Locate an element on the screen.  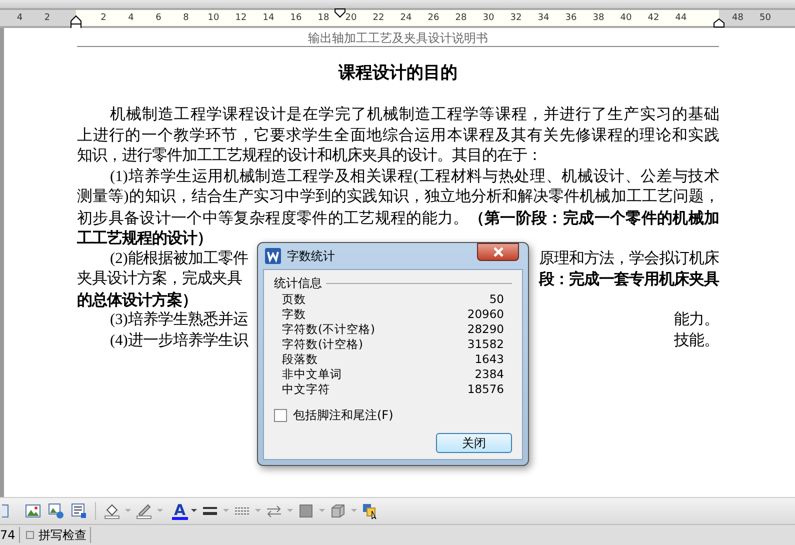
ruler-number: 16 is located at coordinates (296, 18).